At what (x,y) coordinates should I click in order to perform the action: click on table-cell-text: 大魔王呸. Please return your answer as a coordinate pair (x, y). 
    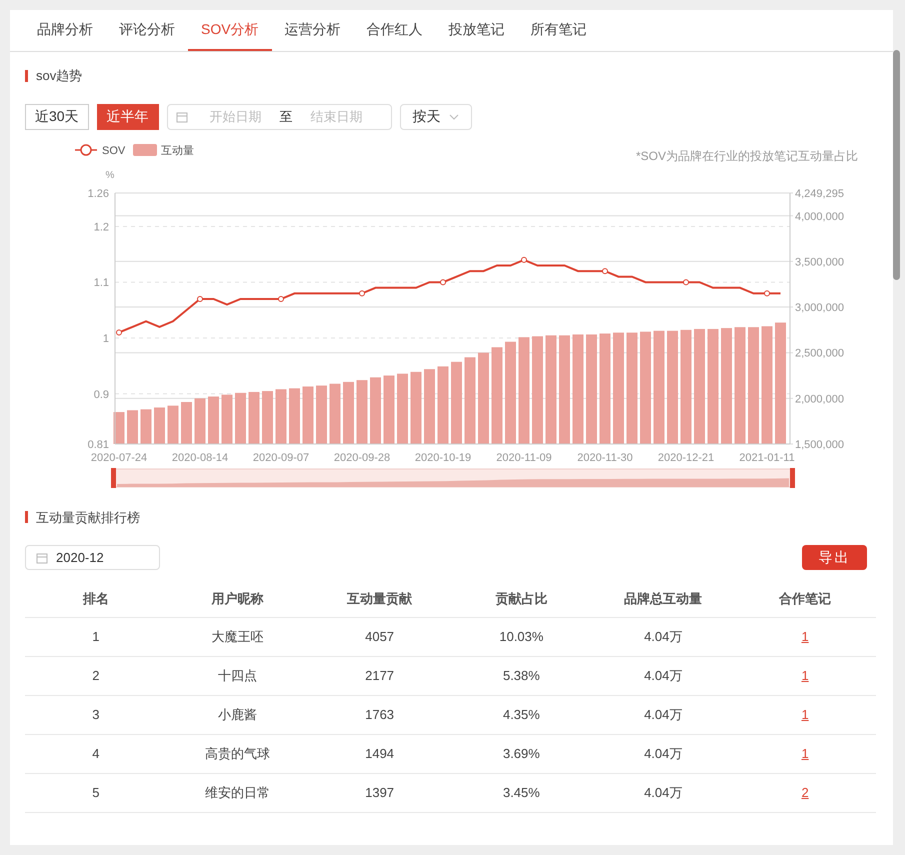
    Looking at the image, I should click on (237, 637).